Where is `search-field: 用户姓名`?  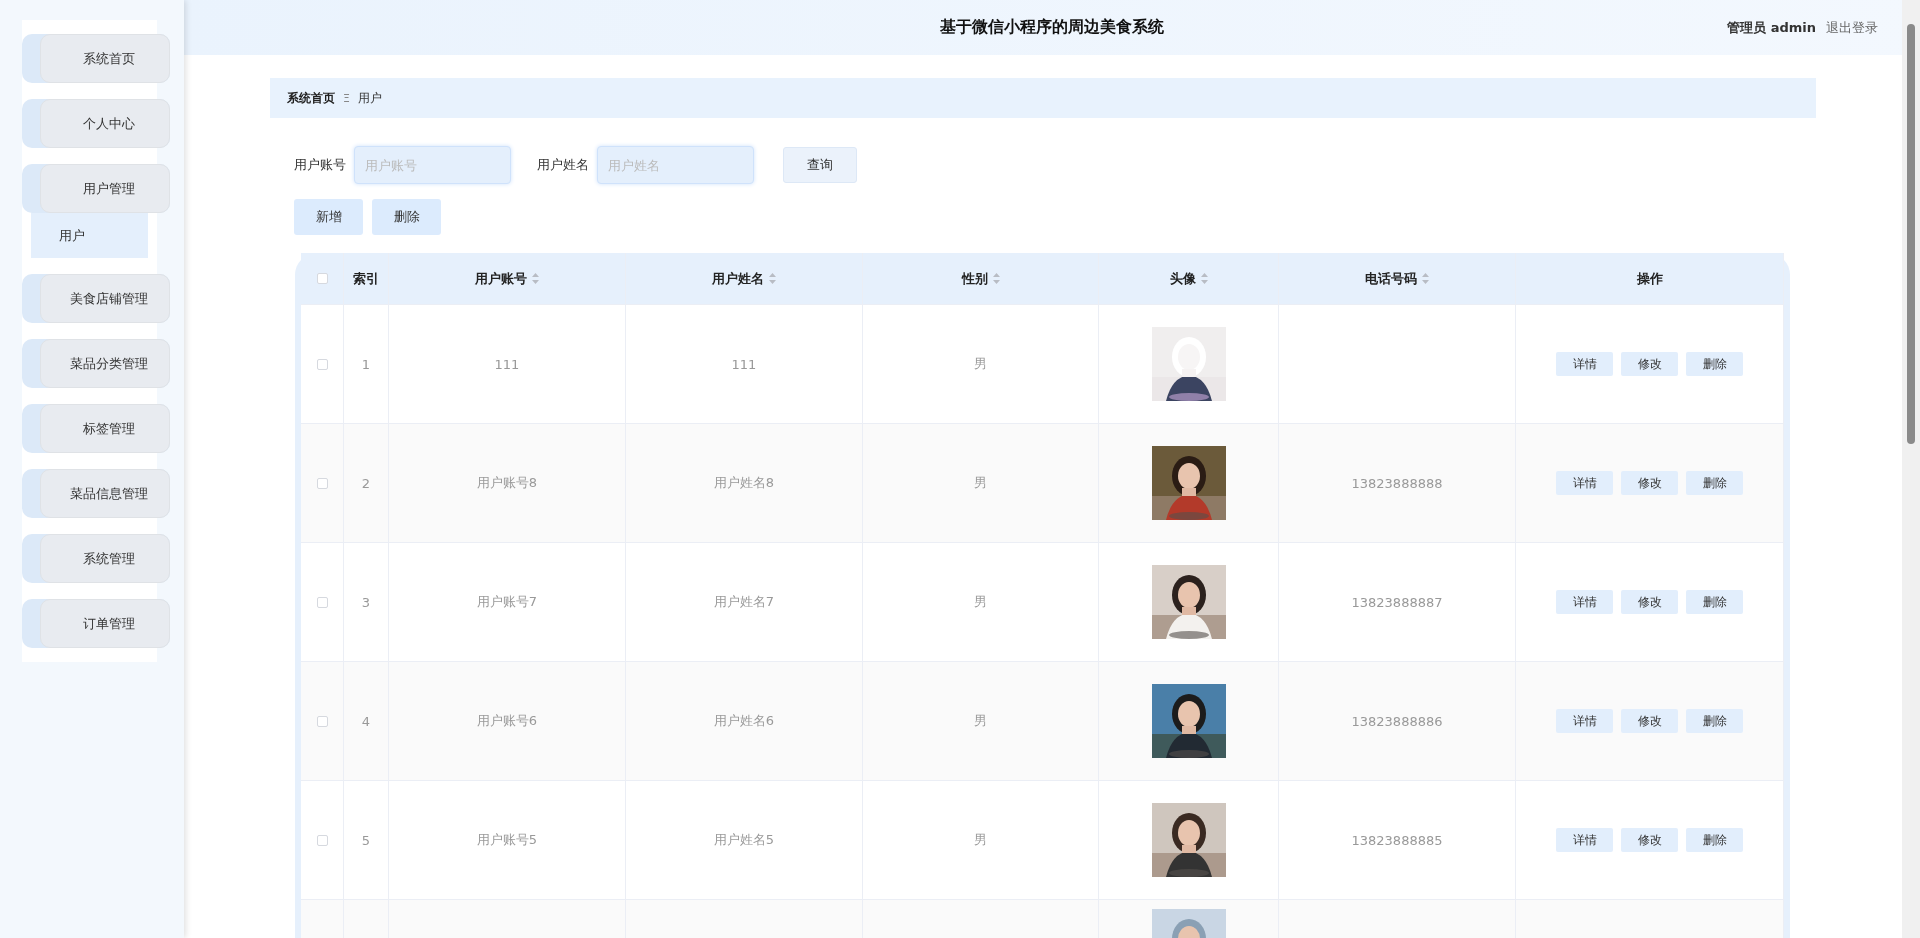 search-field: 用户姓名 is located at coordinates (675, 165).